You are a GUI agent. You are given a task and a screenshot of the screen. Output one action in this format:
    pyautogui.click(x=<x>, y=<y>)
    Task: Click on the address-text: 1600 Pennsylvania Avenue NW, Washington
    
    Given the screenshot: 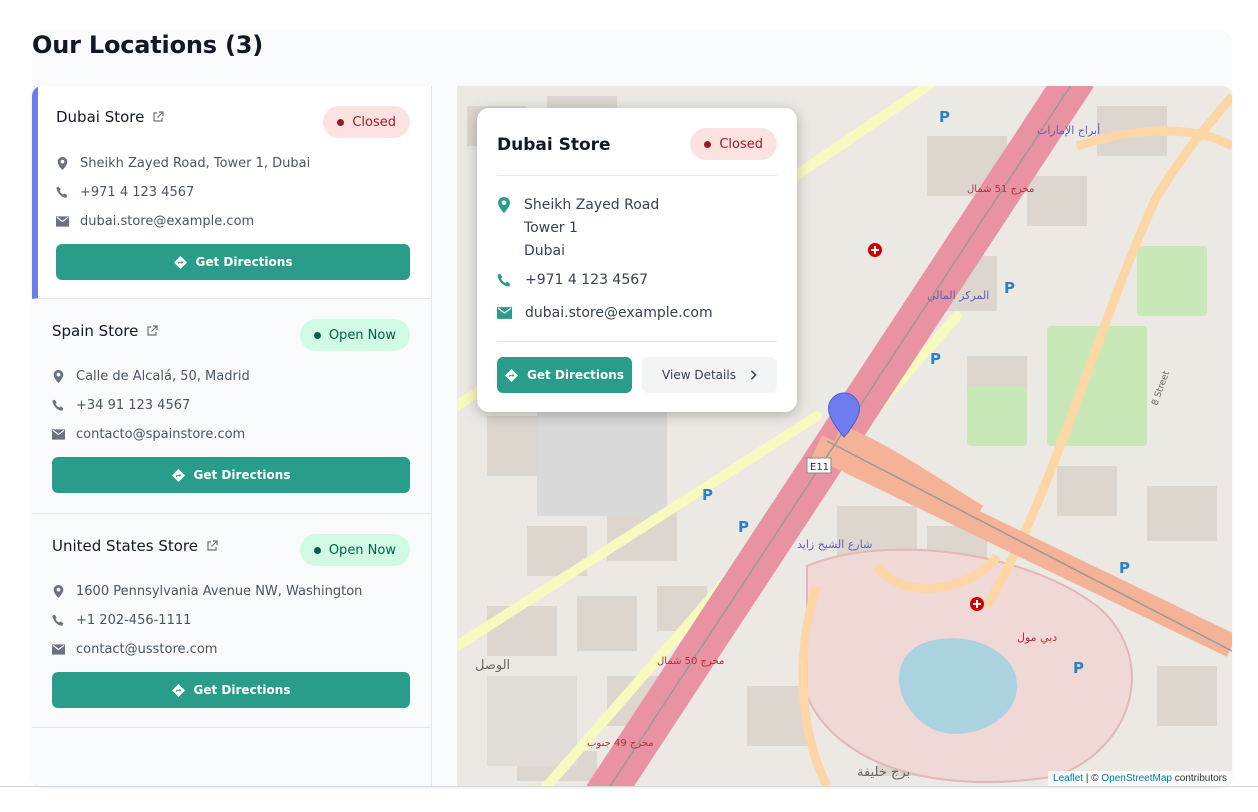 What is the action you would take?
    pyautogui.click(x=219, y=591)
    